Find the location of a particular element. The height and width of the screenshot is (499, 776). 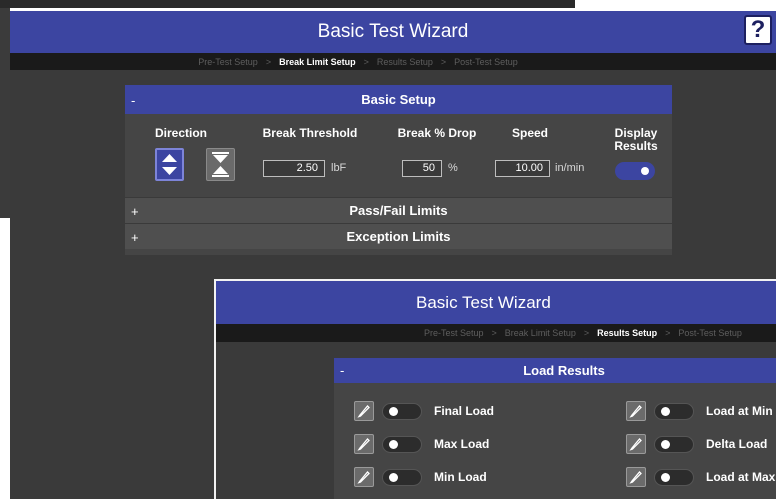

min-load-toggle is located at coordinates (402, 477).